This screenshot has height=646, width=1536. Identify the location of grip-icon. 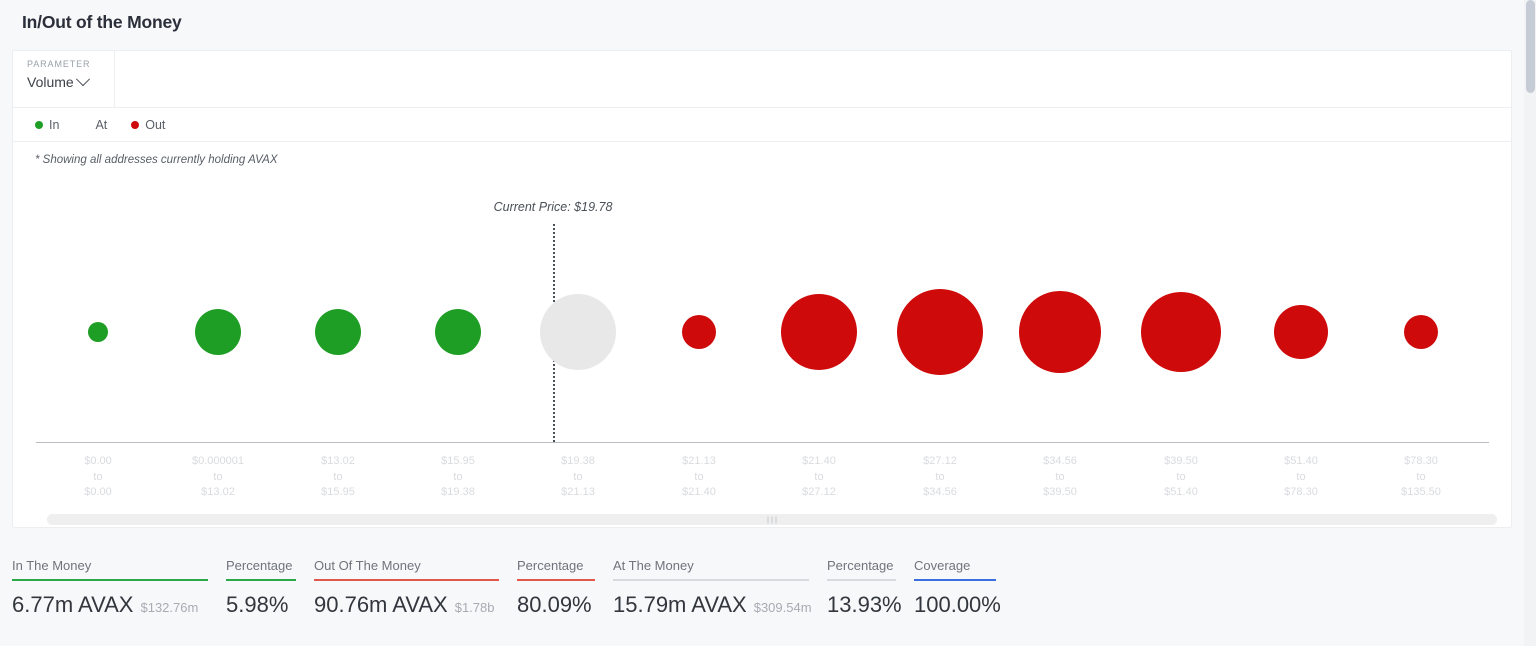
(772, 519).